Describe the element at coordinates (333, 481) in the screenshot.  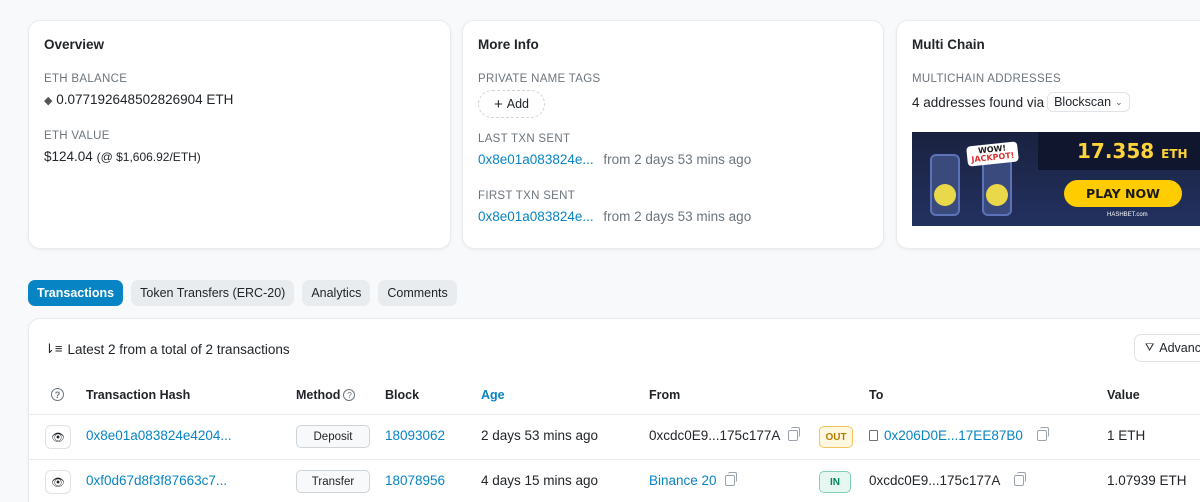
I see `method-badge: Transfer` at that location.